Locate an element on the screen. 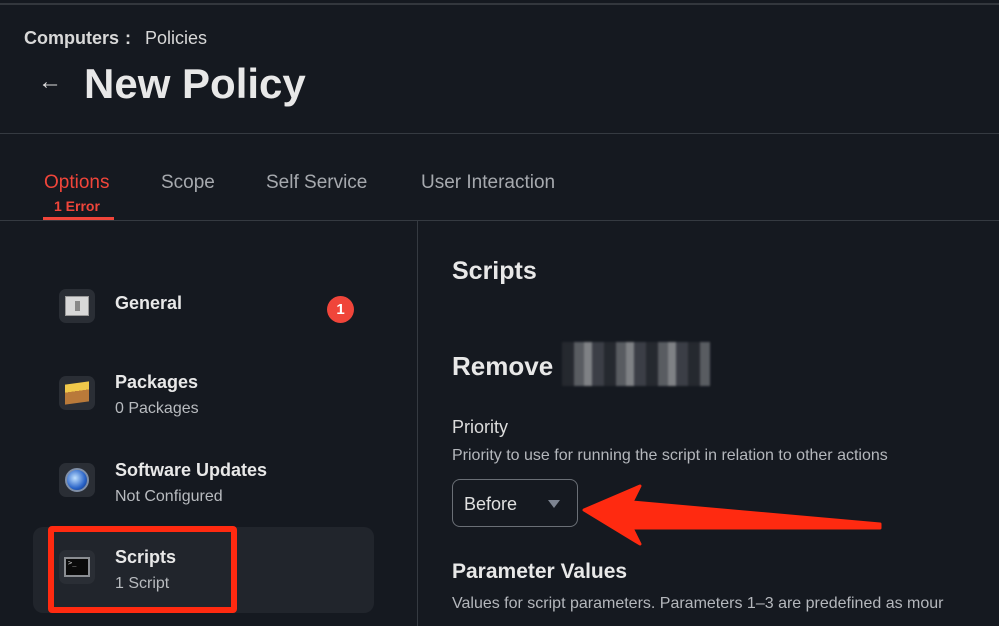 This screenshot has width=999, height=626. priority-select: Before is located at coordinates (515, 503).